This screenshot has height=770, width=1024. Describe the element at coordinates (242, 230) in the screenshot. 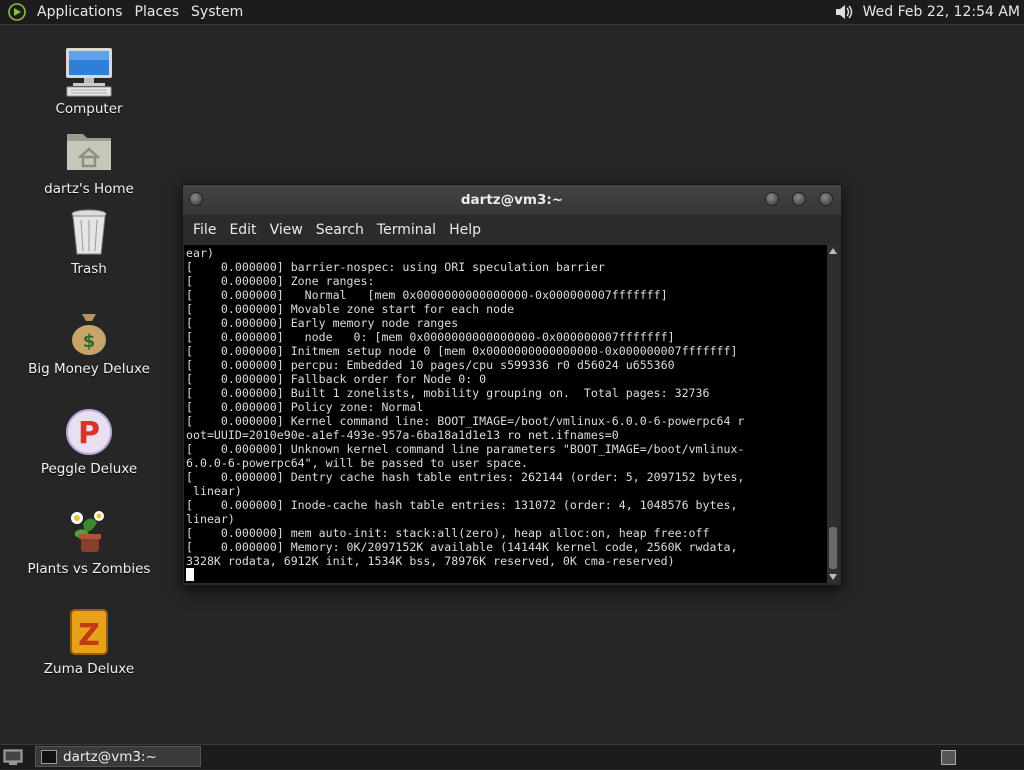

I see `menu-edit: Edit` at that location.